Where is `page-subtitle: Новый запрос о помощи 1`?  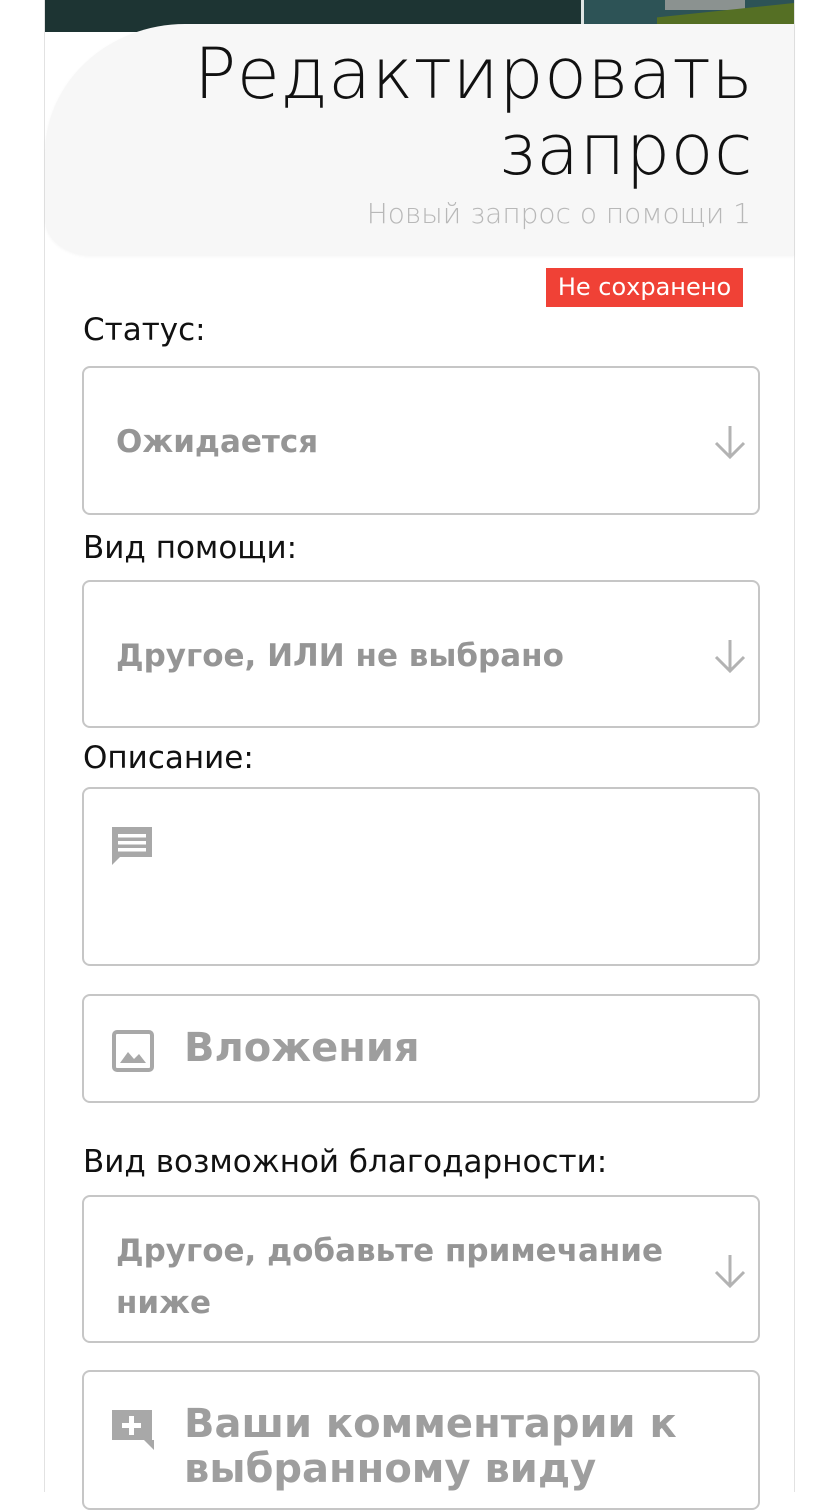 page-subtitle: Новый запрос о помощи 1 is located at coordinates (558, 213).